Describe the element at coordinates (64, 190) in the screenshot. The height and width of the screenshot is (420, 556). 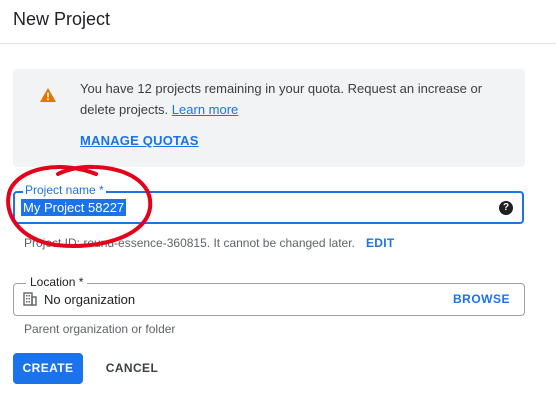
I see `project-name-label: Project name *` at that location.